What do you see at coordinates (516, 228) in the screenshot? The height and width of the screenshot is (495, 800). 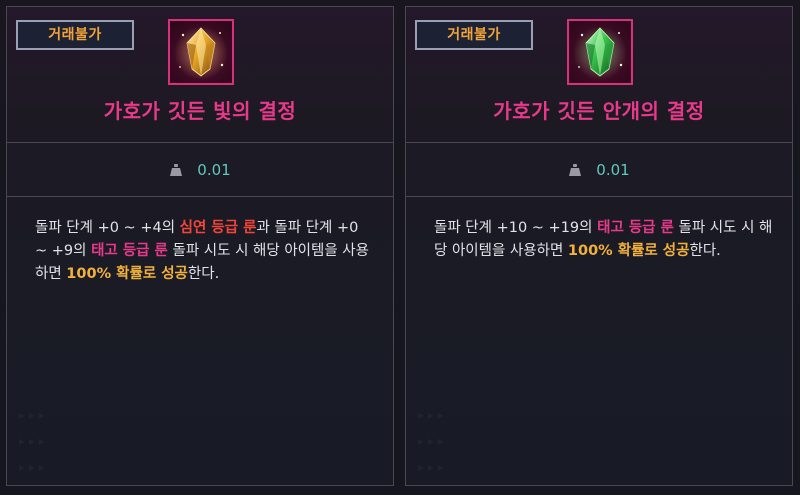 I see `desc-text: 돌파 단계 +10 ~ +19의` at bounding box center [516, 228].